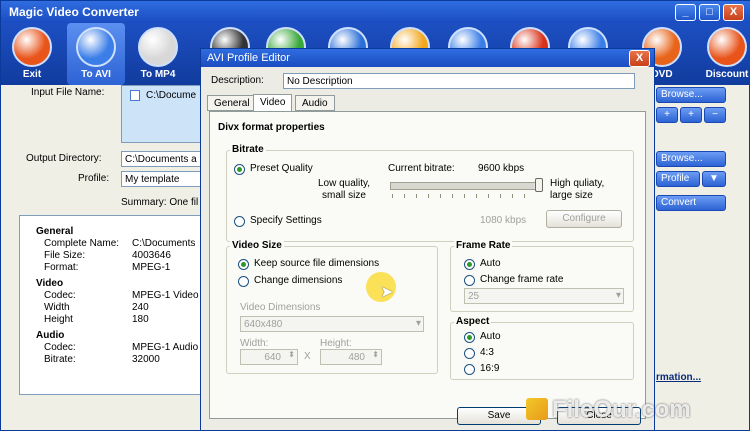  I want to click on dialog-title: AVI Profile Editor, so click(248, 58).